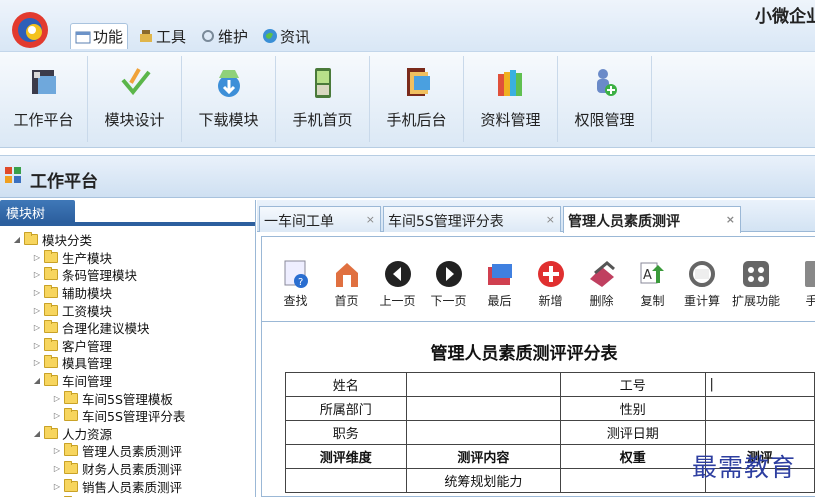 The width and height of the screenshot is (815, 497). What do you see at coordinates (346, 456) in the screenshot?
I see `col-dimension: 测评维度` at bounding box center [346, 456].